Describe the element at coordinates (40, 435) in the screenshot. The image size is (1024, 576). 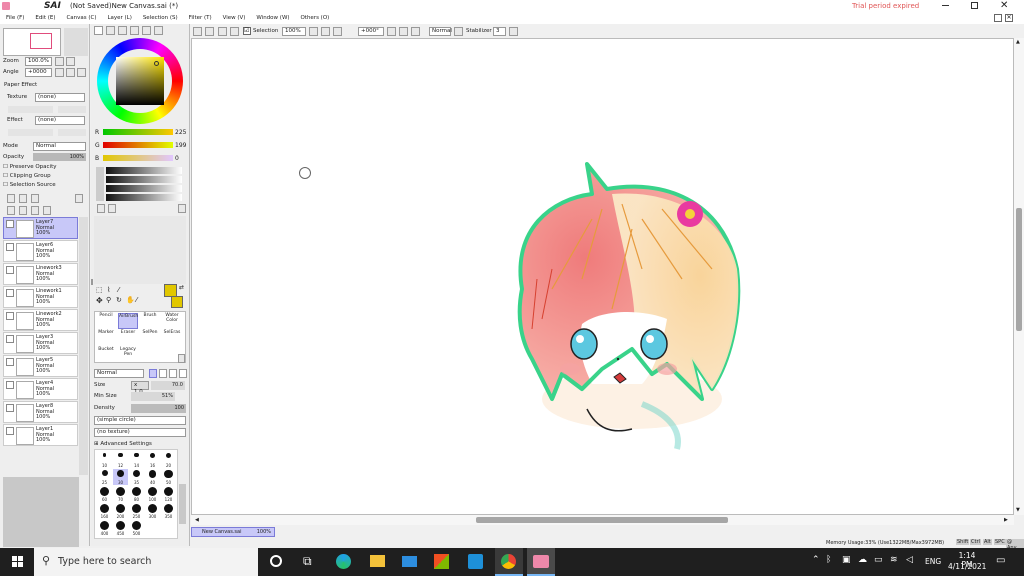
I see `layer-item: Layer1 Normal 100%` at that location.